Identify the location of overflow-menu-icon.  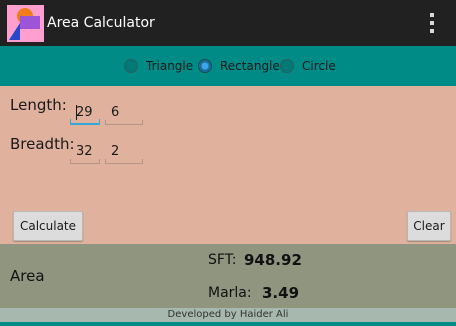
(432, 23).